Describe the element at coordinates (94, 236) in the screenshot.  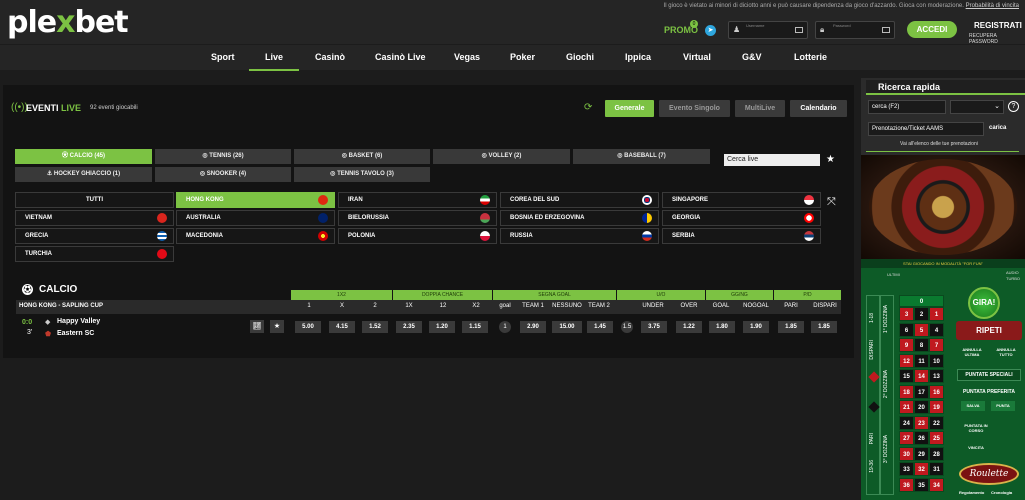
I see `country-grecia: GRECIA` at that location.